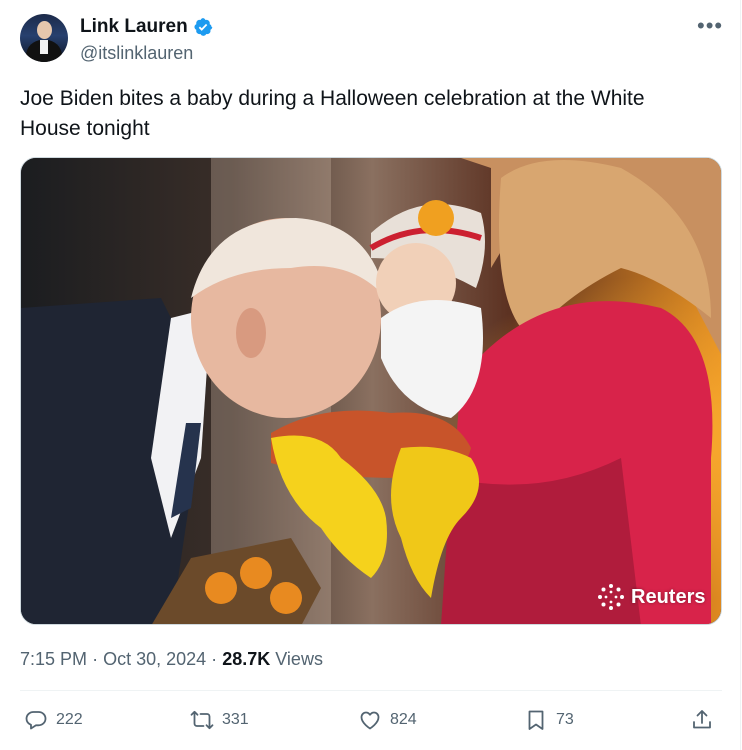 The height and width of the screenshot is (750, 742). Describe the element at coordinates (371, 690) in the screenshot. I see `divider-top` at that location.